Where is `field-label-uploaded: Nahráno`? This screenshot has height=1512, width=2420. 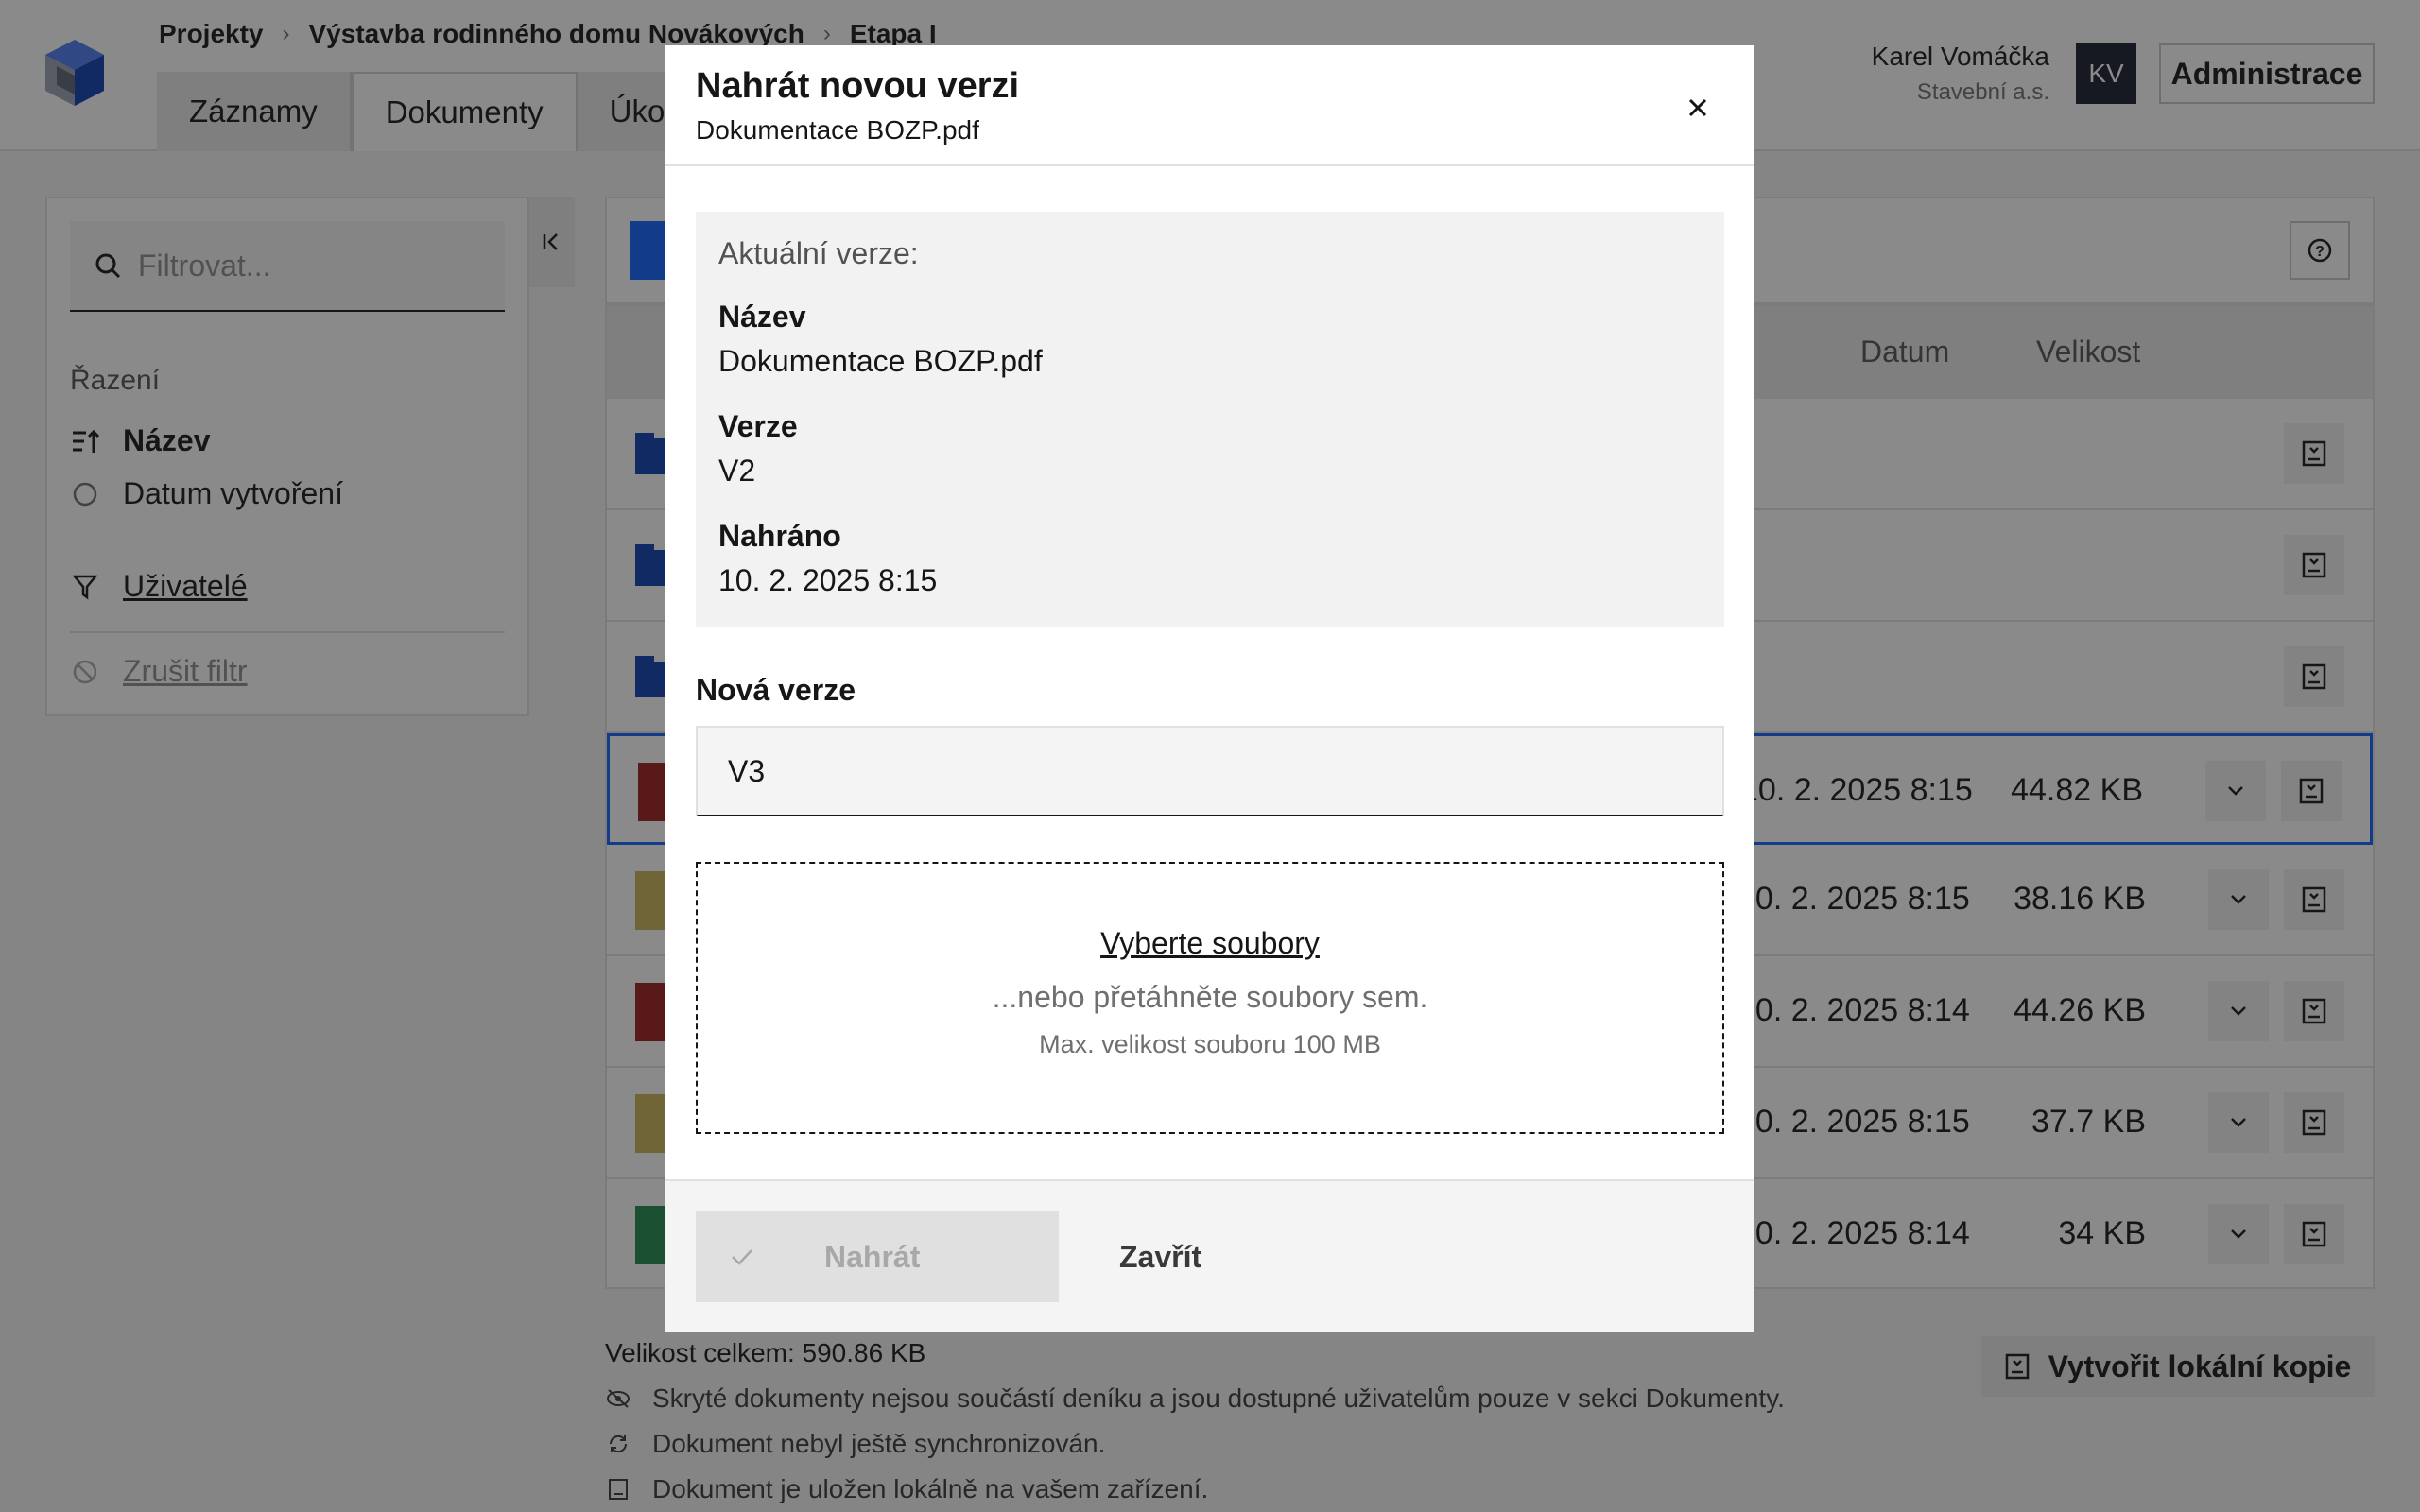 field-label-uploaded: Nahráno is located at coordinates (779, 536).